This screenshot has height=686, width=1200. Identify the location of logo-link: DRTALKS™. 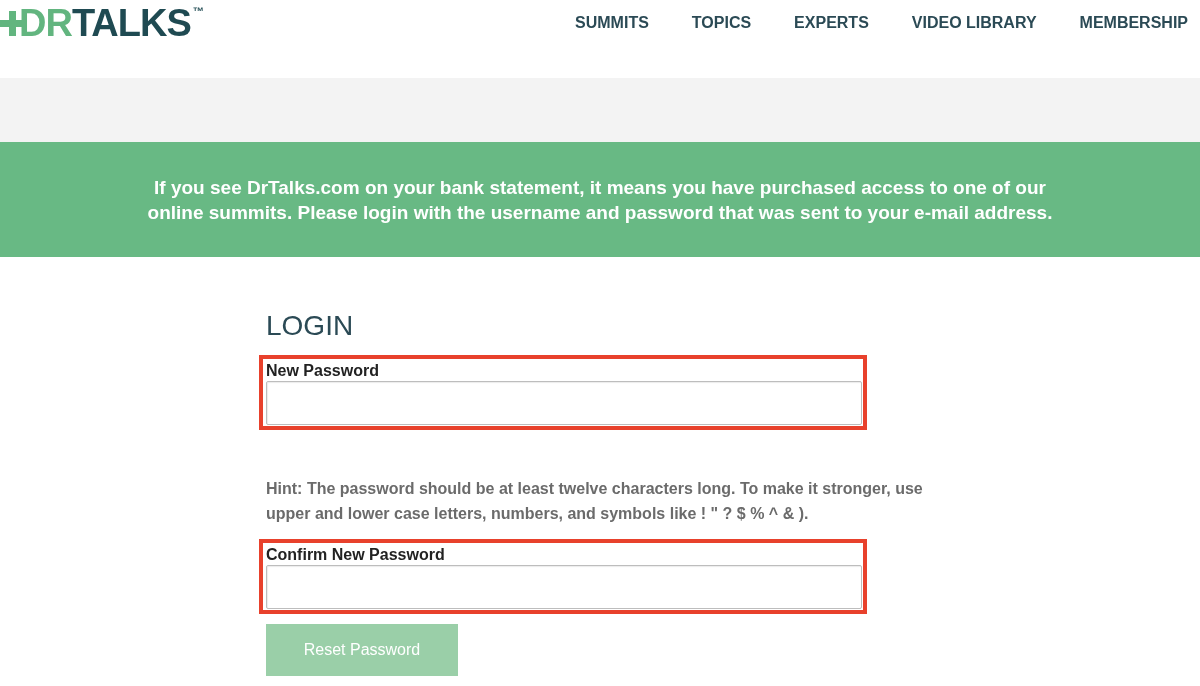
(102, 23).